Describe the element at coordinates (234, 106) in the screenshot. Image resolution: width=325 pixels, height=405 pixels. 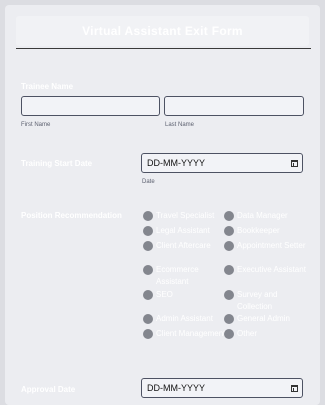
I see `last-name-input` at that location.